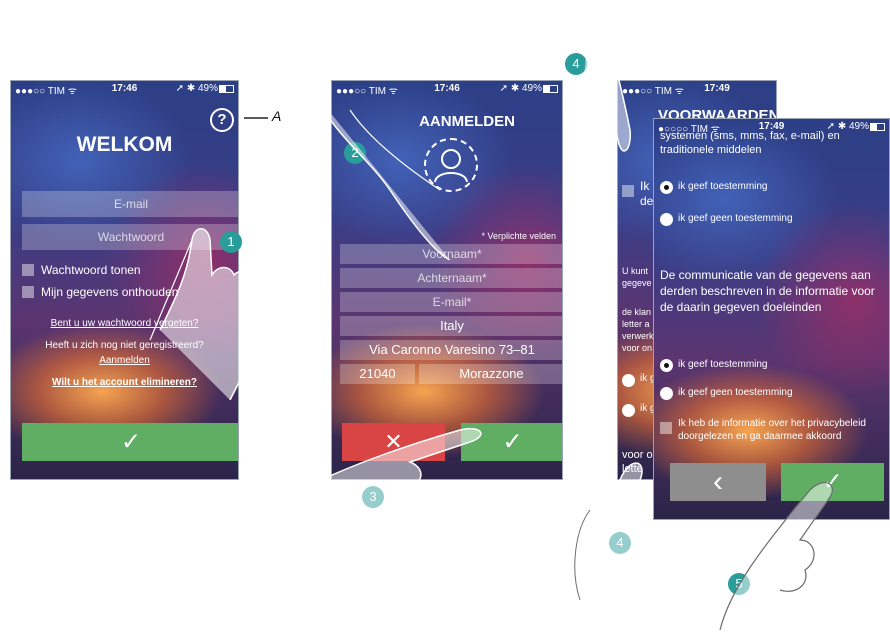  Describe the element at coordinates (28, 270) in the screenshot. I see `show-password-checkbox` at that location.